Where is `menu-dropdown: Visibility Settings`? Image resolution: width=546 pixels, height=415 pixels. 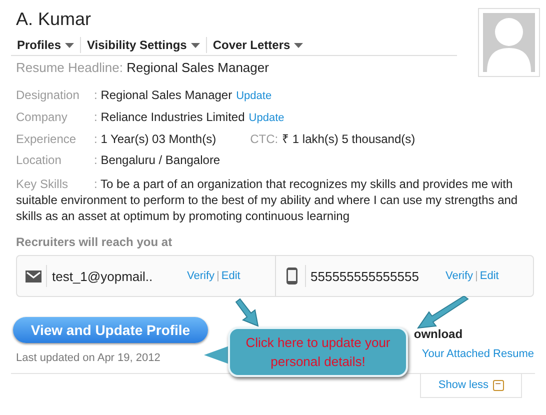
menu-dropdown: Visibility Settings is located at coordinates (143, 45).